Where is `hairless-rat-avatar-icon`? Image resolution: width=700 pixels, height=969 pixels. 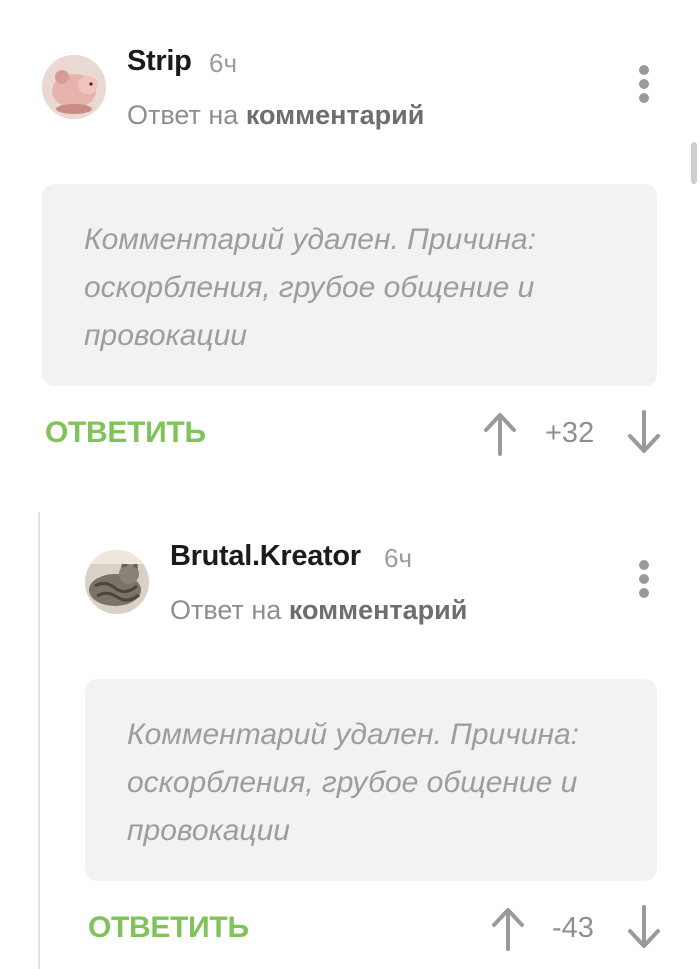 hairless-rat-avatar-icon is located at coordinates (74, 87).